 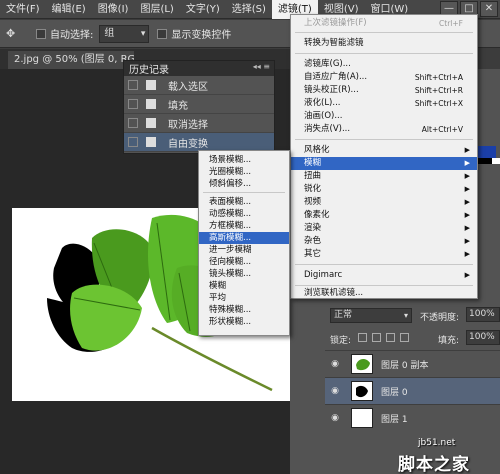 I want to click on lock-position-icon, so click(x=390, y=337).